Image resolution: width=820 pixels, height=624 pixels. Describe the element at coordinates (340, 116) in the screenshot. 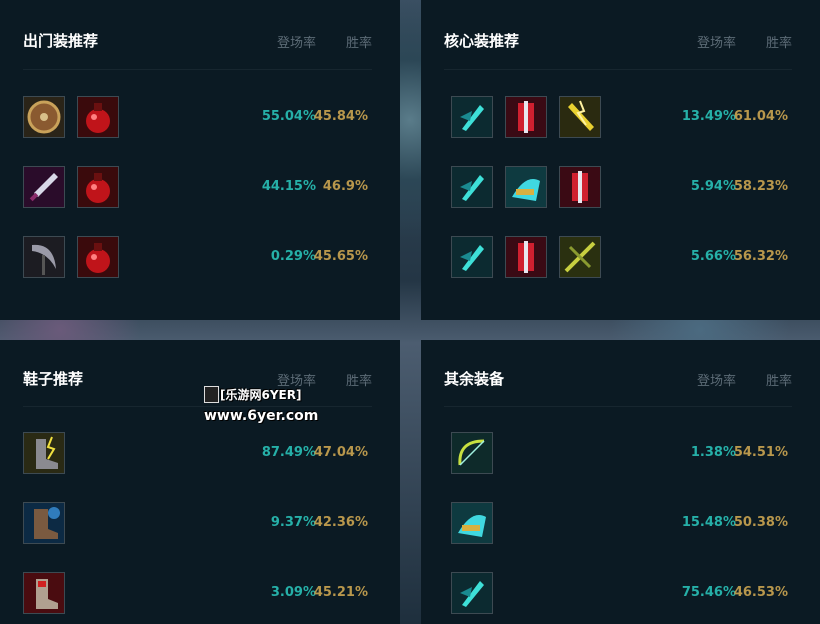

I see `win-rate: 45.84%` at that location.